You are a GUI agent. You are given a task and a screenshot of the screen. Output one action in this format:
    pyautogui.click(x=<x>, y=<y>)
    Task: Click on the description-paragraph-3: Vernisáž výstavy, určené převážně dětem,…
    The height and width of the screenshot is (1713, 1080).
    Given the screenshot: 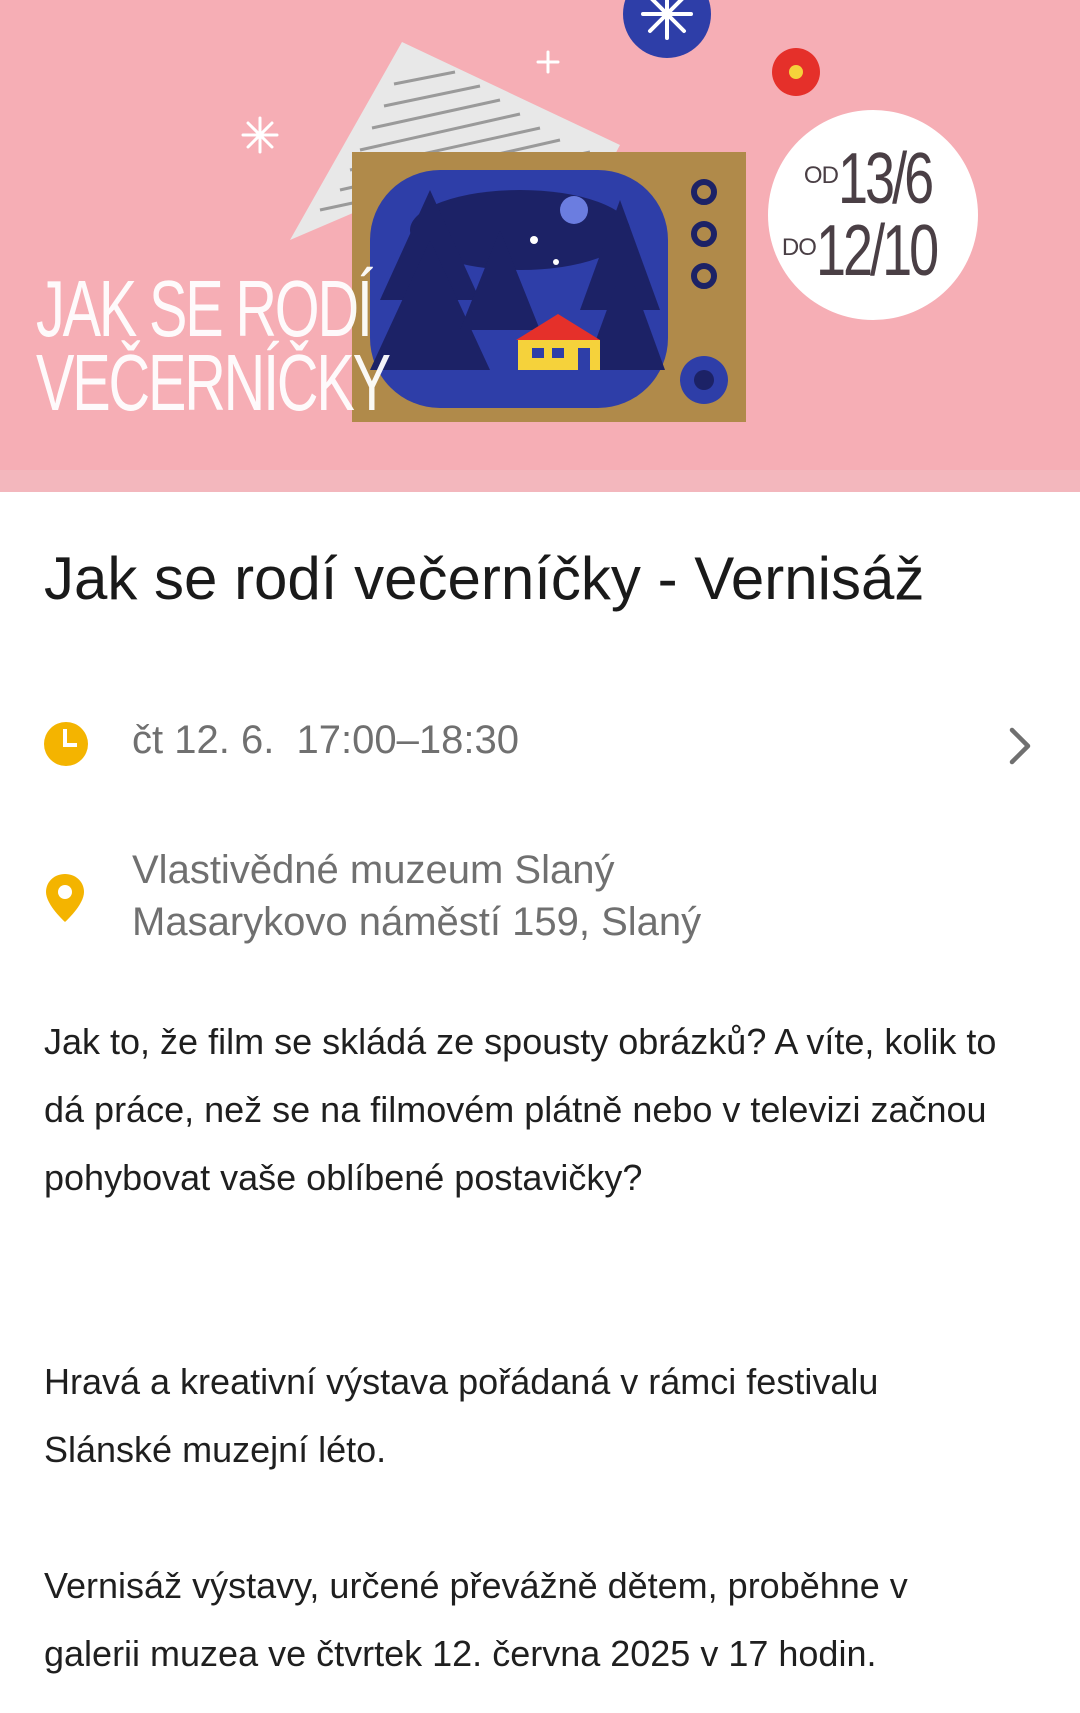 What is the action you would take?
    pyautogui.click(x=544, y=1620)
    